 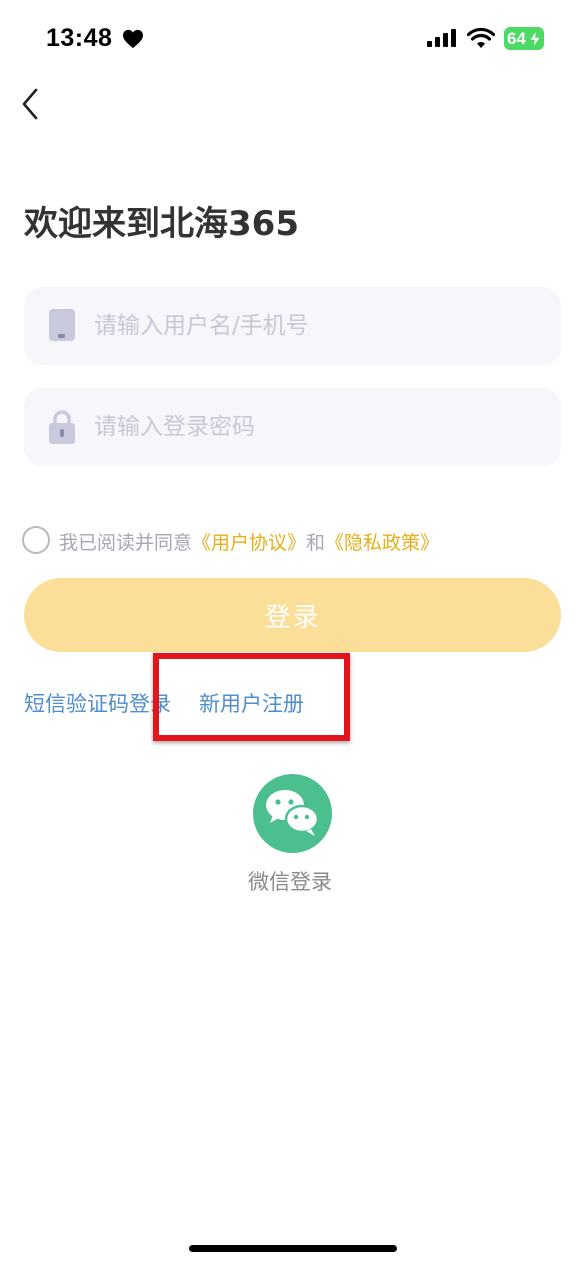 What do you see at coordinates (292, 615) in the screenshot?
I see `login-button: 登录` at bounding box center [292, 615].